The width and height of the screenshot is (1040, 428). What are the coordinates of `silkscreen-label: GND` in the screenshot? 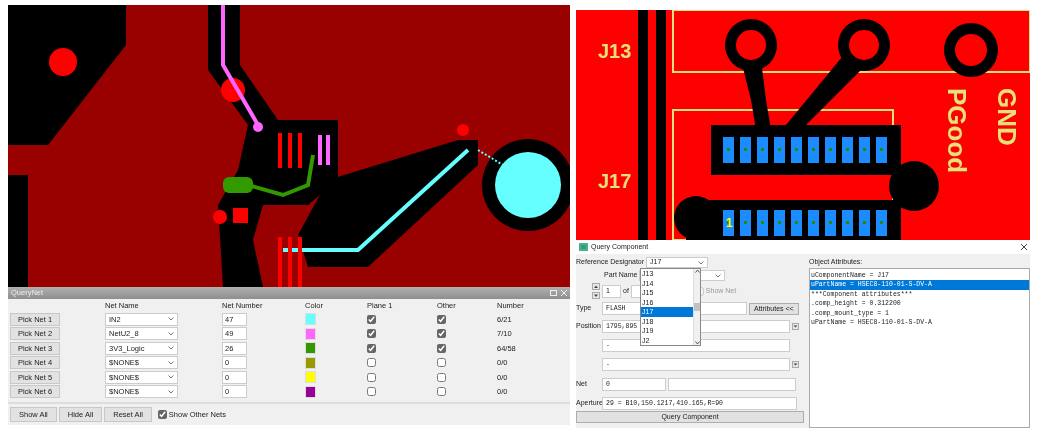 It's located at (1007, 117).